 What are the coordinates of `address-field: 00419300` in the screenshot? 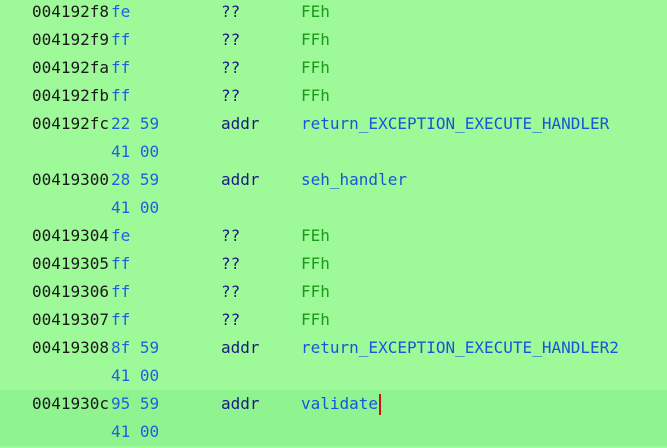 It's located at (70, 180).